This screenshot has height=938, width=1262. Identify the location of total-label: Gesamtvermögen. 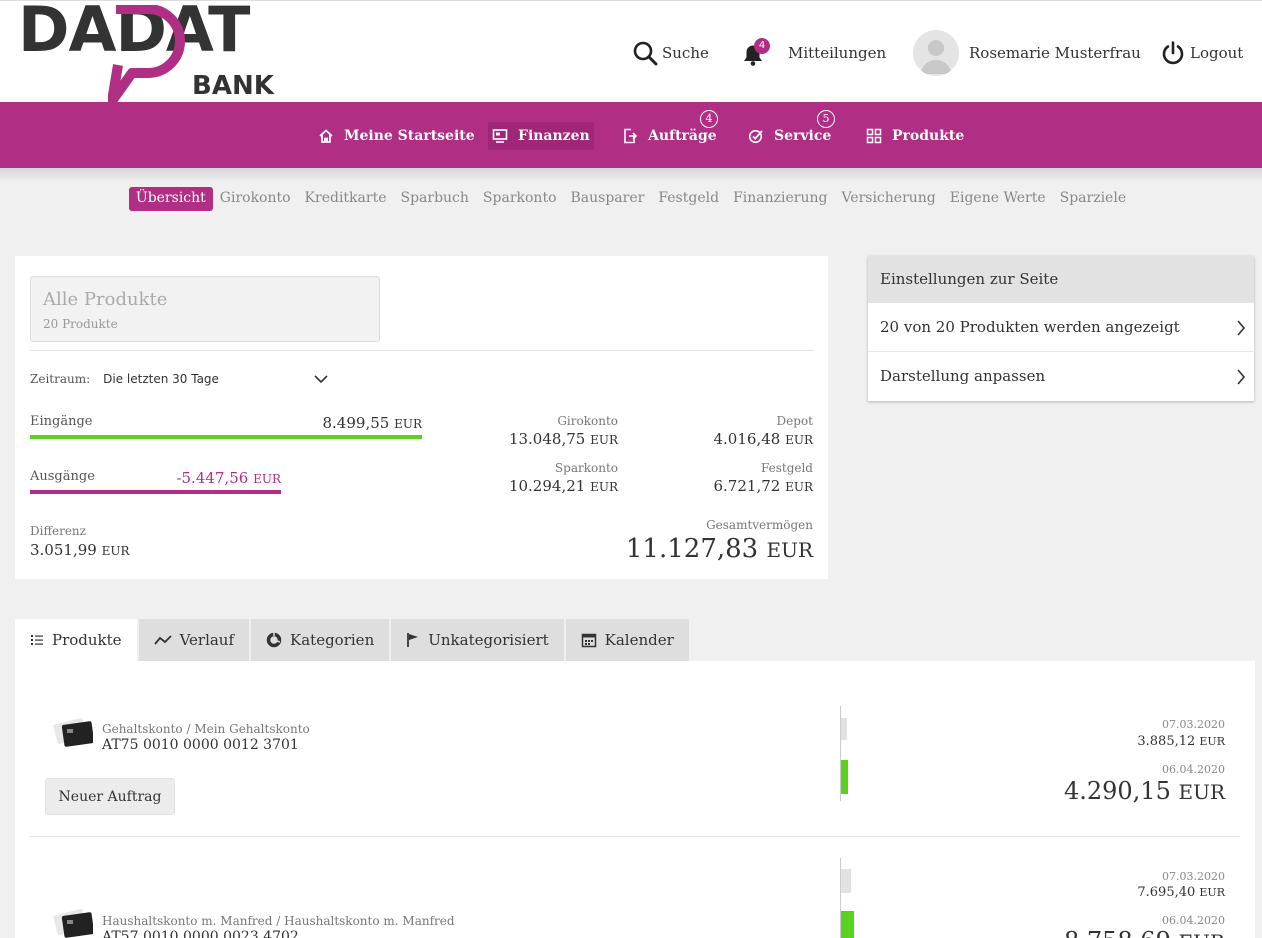
(759, 525).